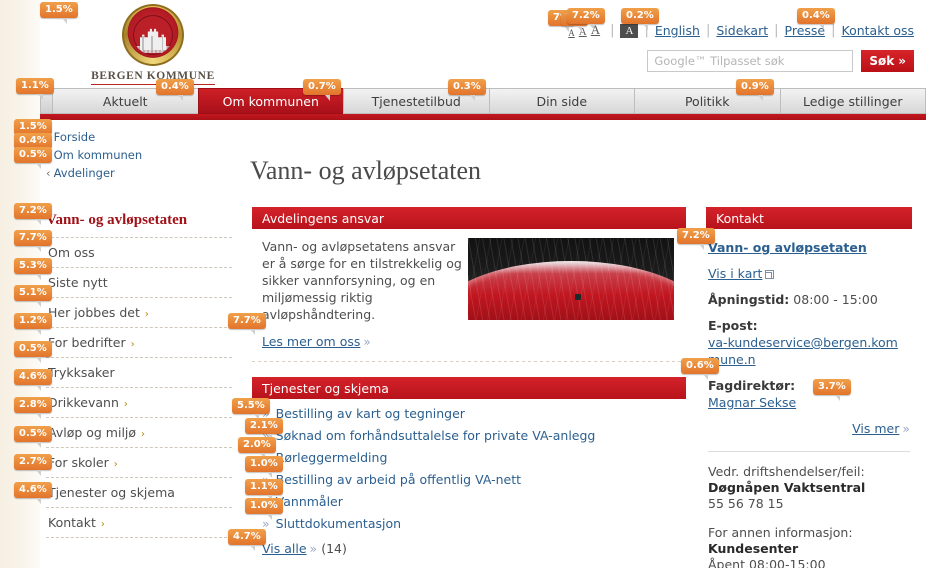  Describe the element at coordinates (700, 369) in the screenshot. I see `percentage-badge: 0.6%` at that location.